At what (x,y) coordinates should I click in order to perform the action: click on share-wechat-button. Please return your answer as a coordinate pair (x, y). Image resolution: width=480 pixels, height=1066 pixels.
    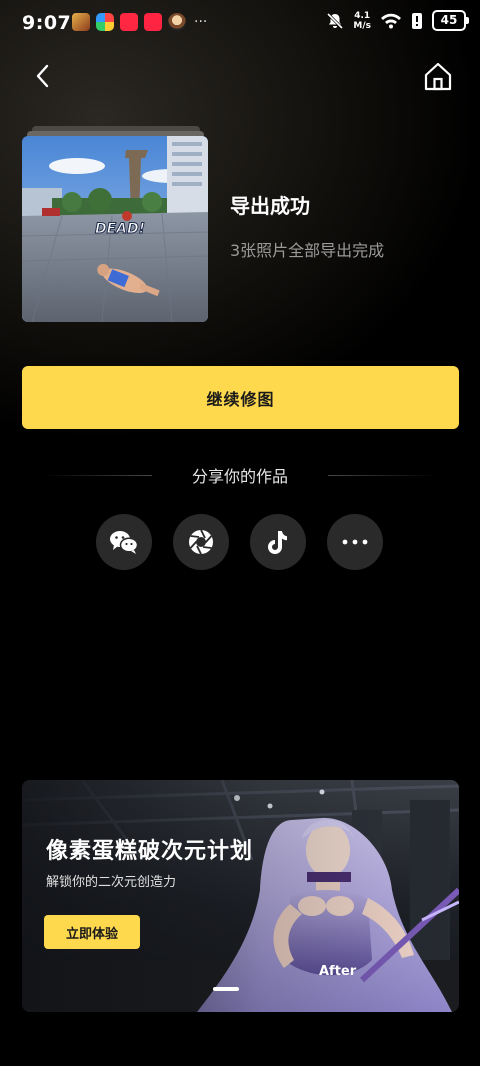
    Looking at the image, I should click on (124, 542).